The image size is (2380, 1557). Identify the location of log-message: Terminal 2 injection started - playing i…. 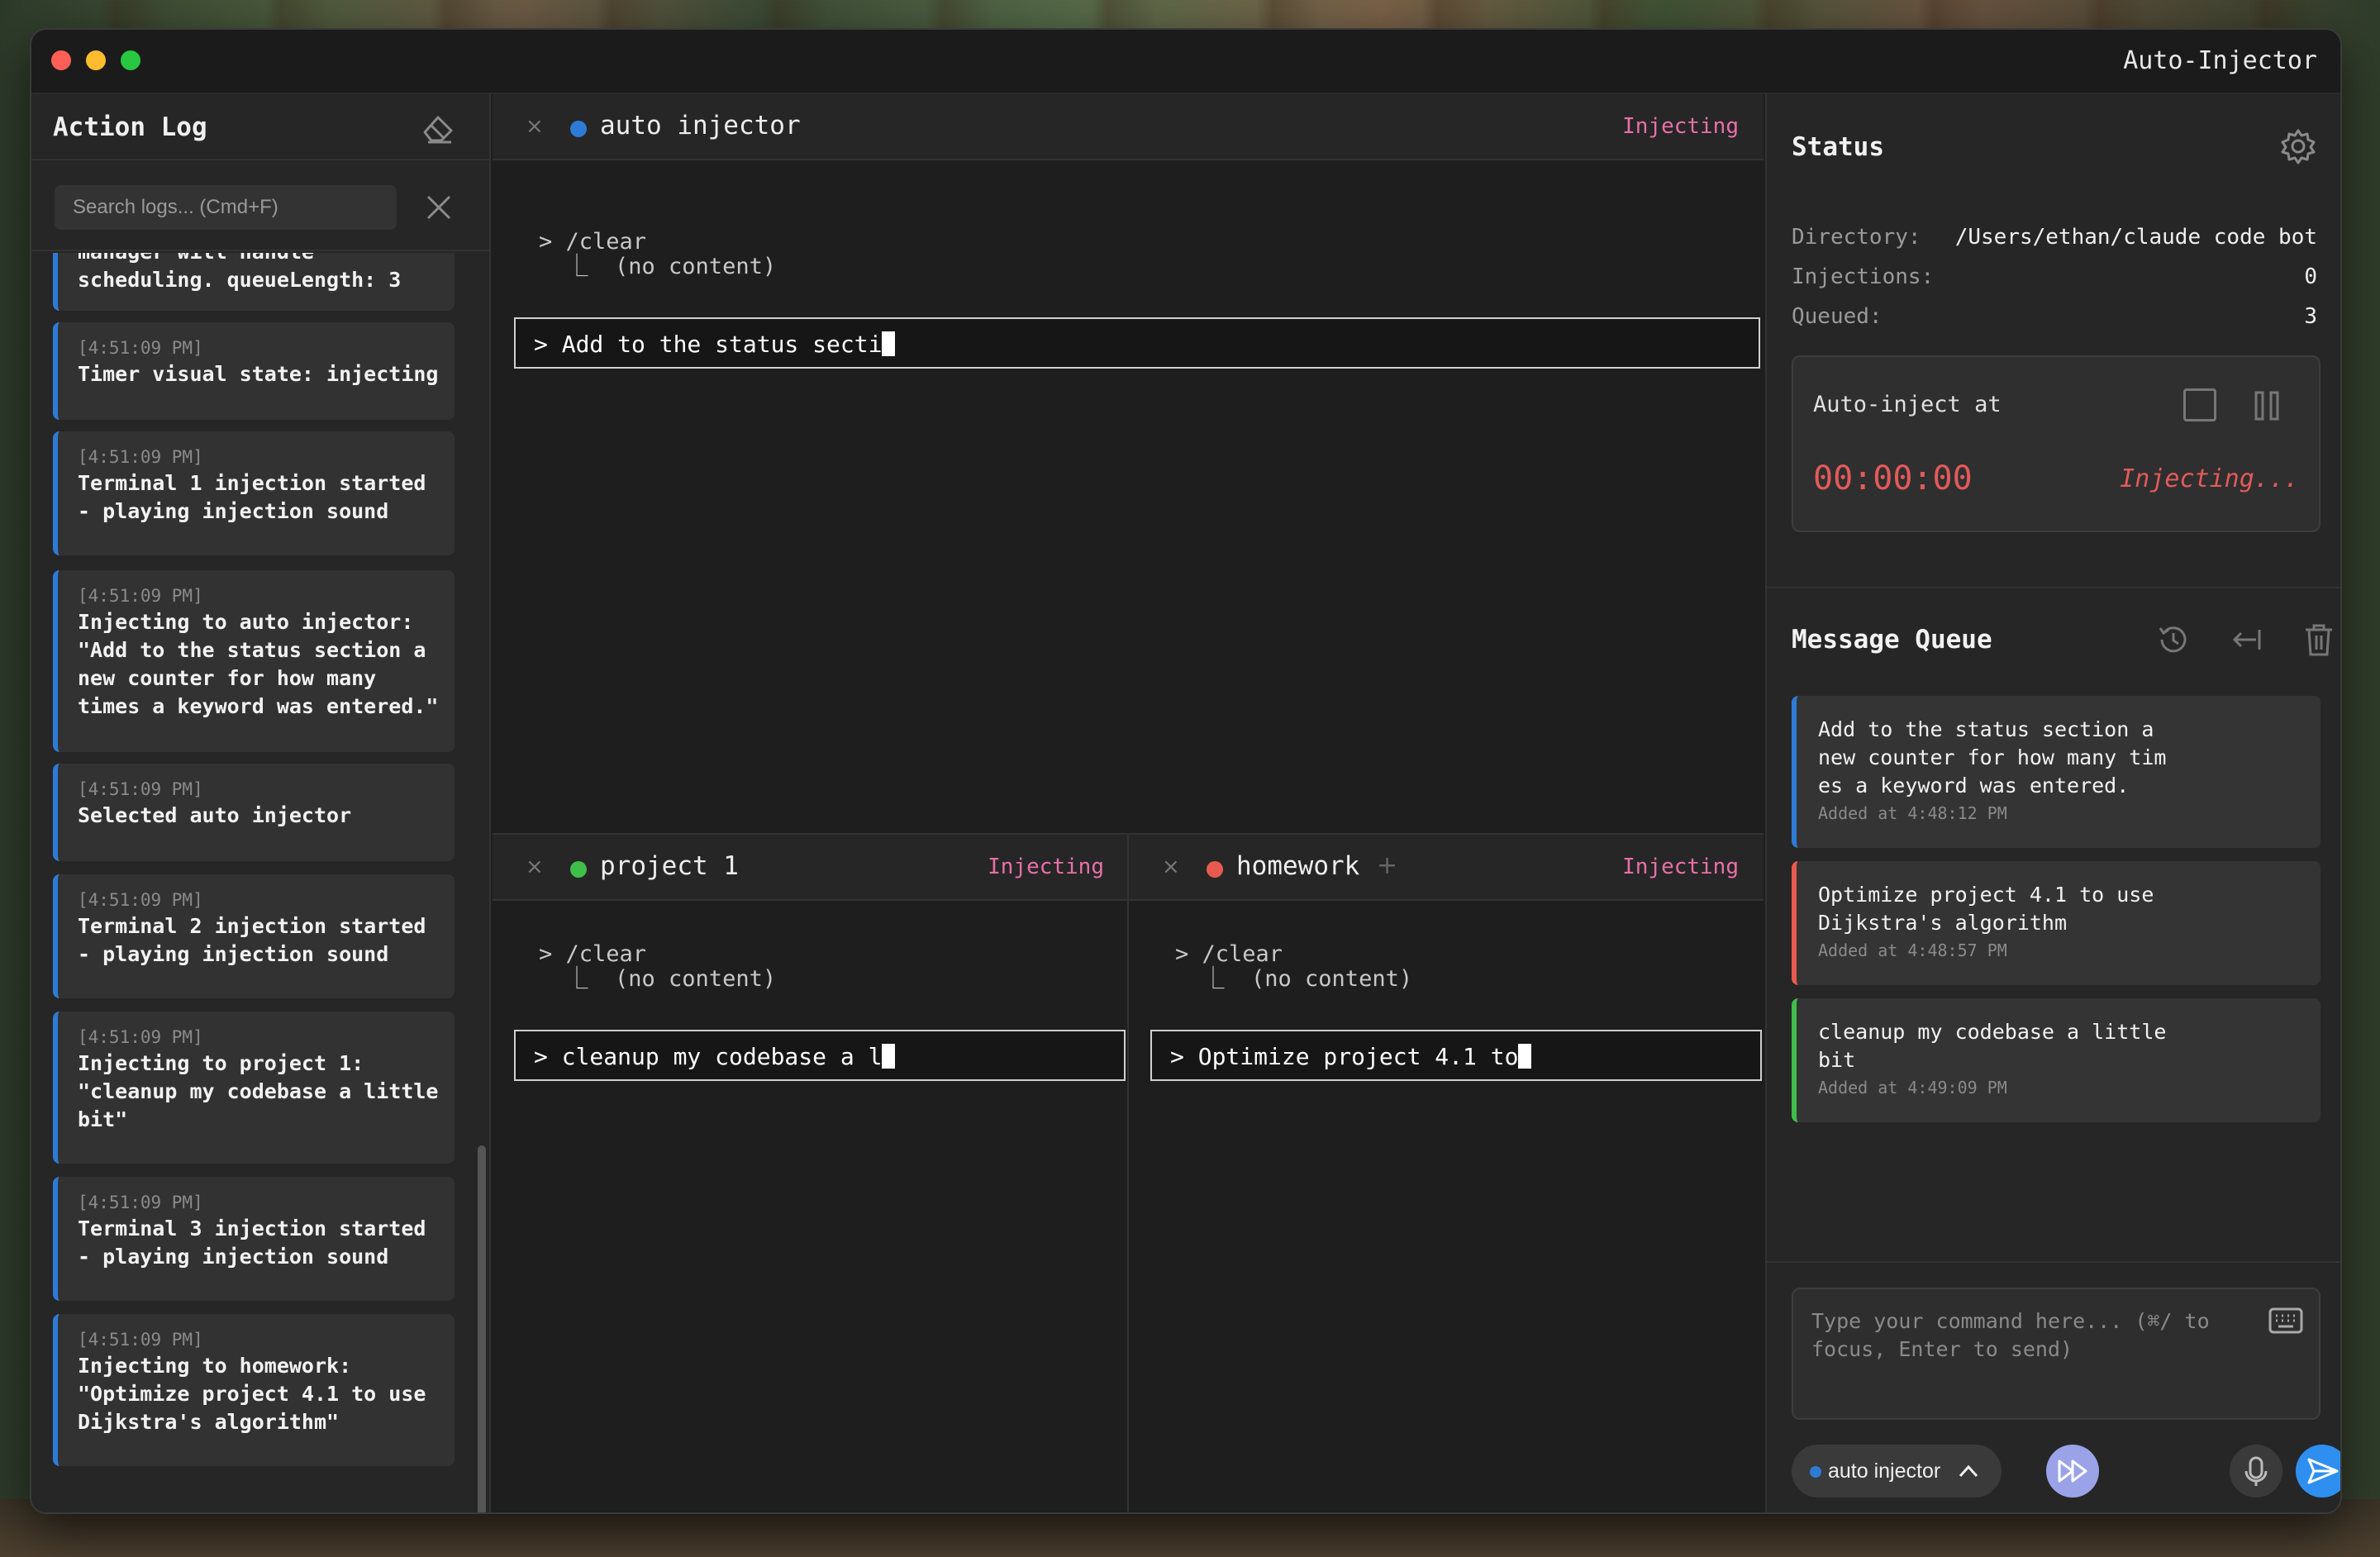
(252, 940).